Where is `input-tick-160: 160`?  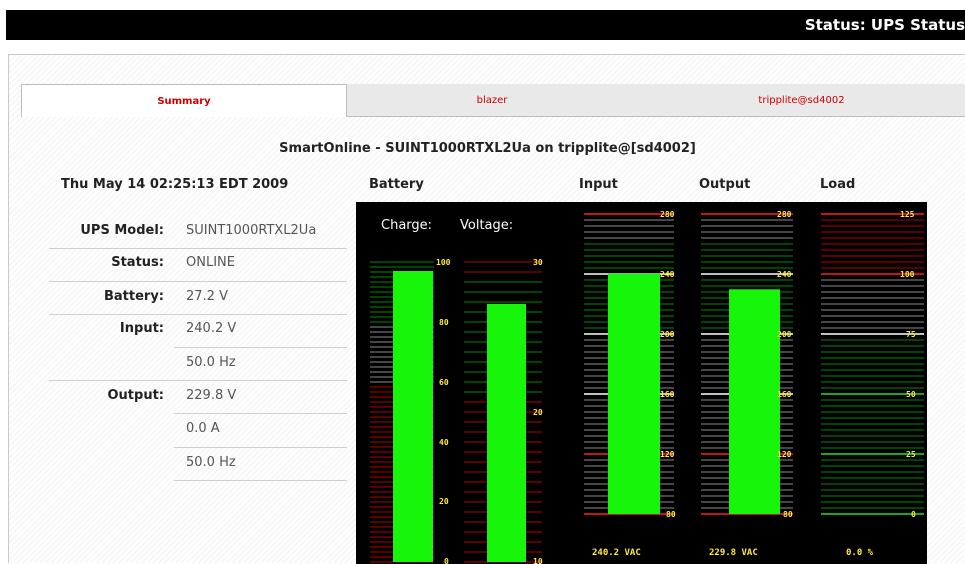
input-tick-160: 160 is located at coordinates (667, 394).